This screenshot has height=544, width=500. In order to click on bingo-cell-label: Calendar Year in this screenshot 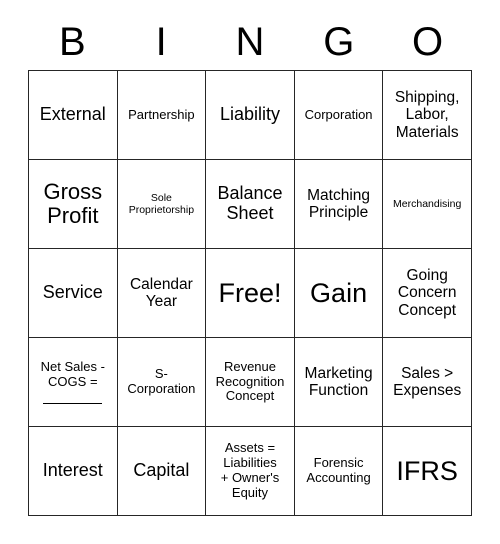, I will do `click(161, 292)`.